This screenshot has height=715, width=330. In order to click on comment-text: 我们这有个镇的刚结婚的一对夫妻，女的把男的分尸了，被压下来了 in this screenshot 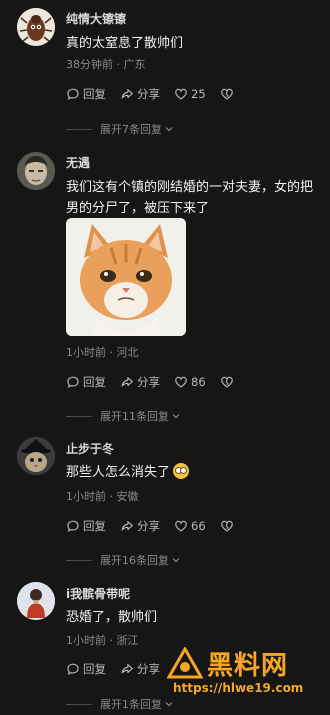, I will do `click(190, 198)`.